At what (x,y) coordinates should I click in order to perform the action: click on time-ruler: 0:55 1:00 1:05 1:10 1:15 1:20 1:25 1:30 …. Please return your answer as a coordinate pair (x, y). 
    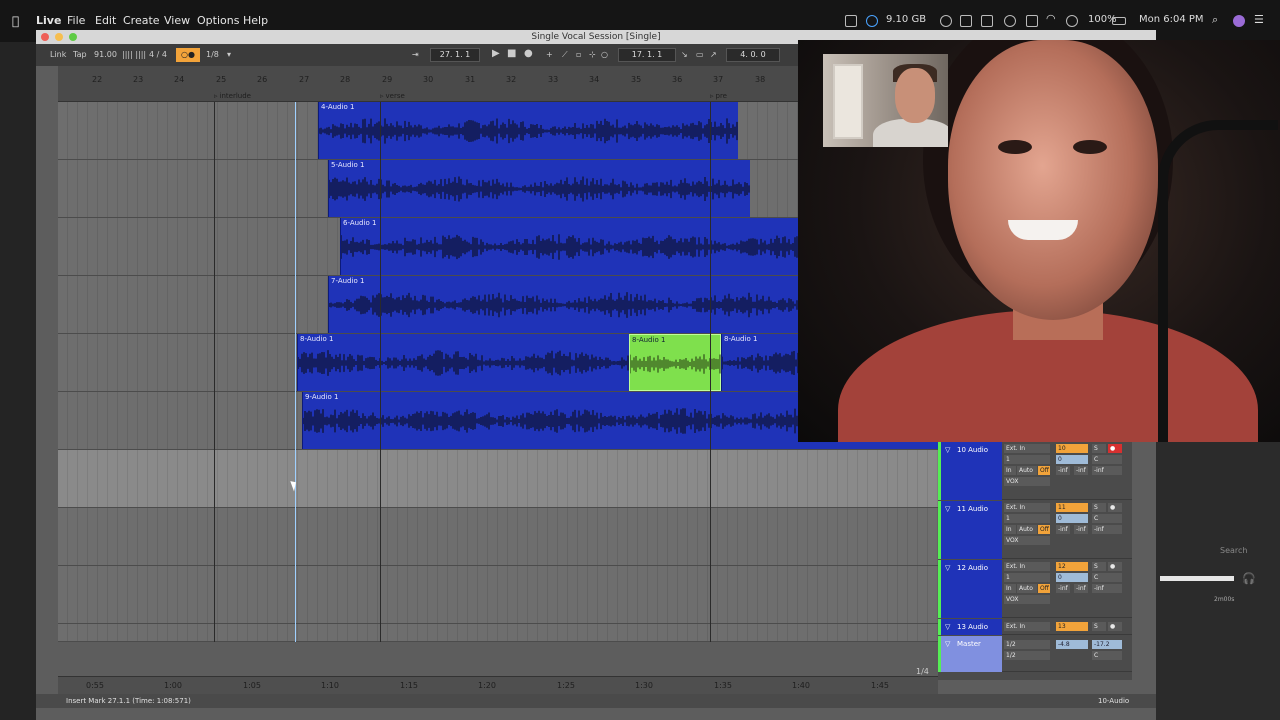
    Looking at the image, I should click on (498, 685).